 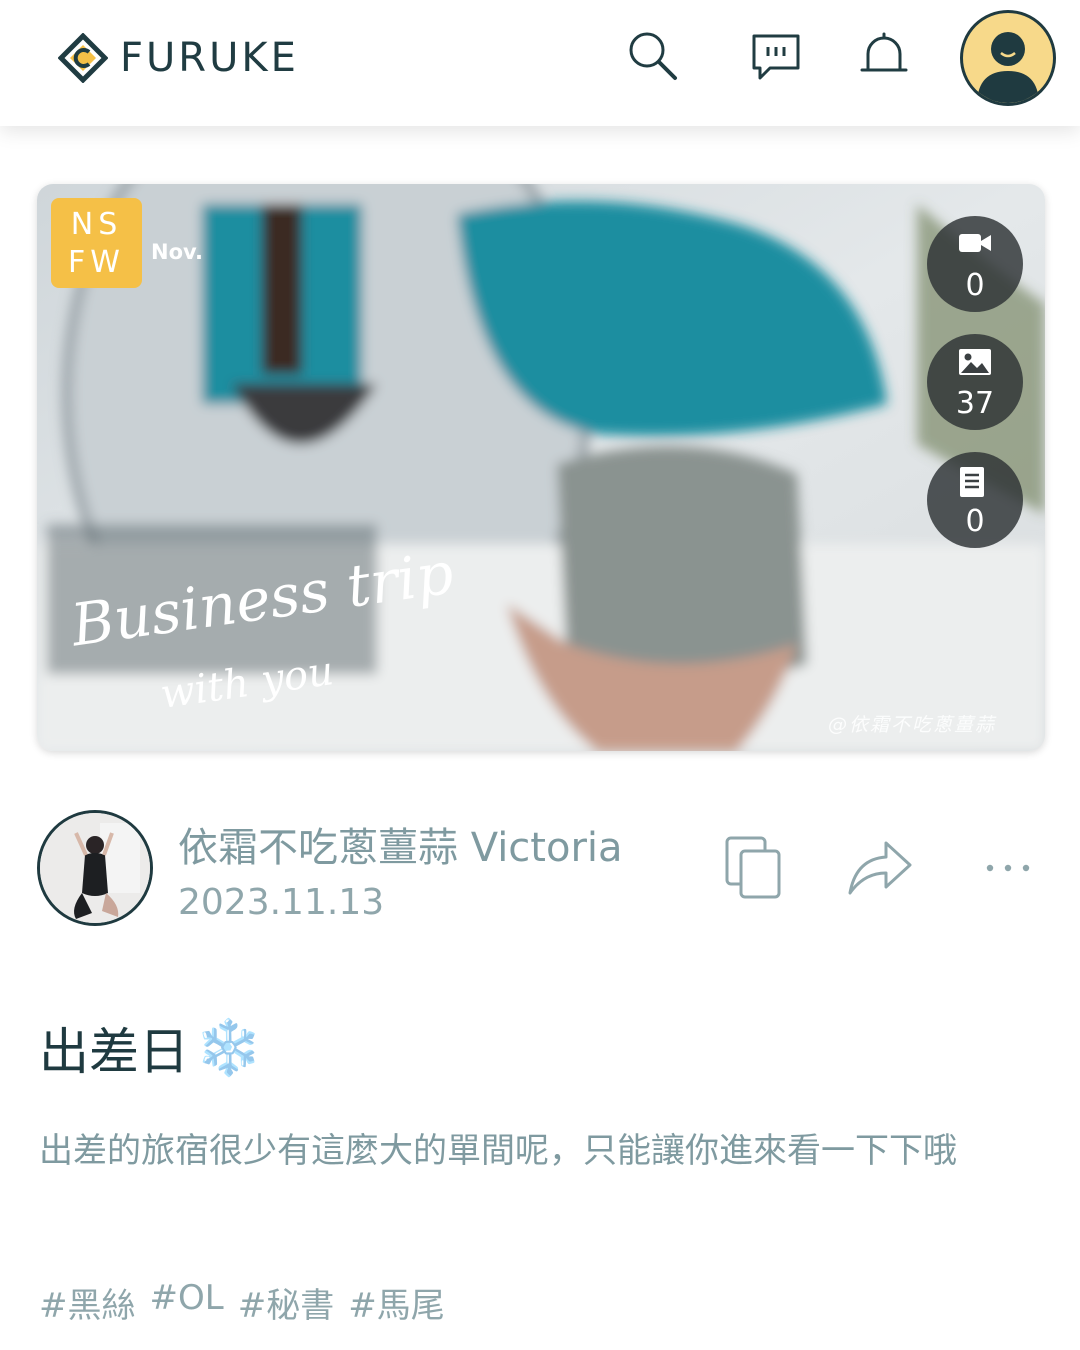 I want to click on nsfw-badge-line2: FW, so click(x=96, y=262).